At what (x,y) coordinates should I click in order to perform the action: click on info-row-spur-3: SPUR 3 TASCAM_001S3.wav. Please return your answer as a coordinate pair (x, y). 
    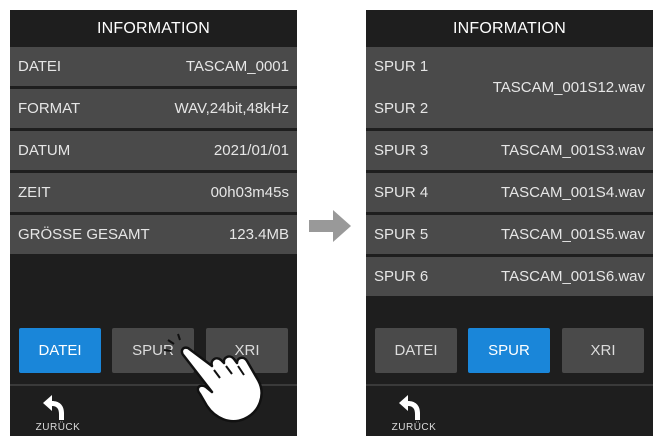
    Looking at the image, I should click on (509, 150).